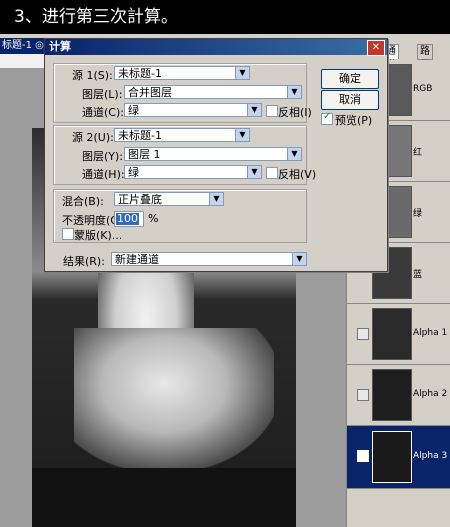  Describe the element at coordinates (297, 174) in the screenshot. I see `source2-invert-label: 反相(V)` at that location.